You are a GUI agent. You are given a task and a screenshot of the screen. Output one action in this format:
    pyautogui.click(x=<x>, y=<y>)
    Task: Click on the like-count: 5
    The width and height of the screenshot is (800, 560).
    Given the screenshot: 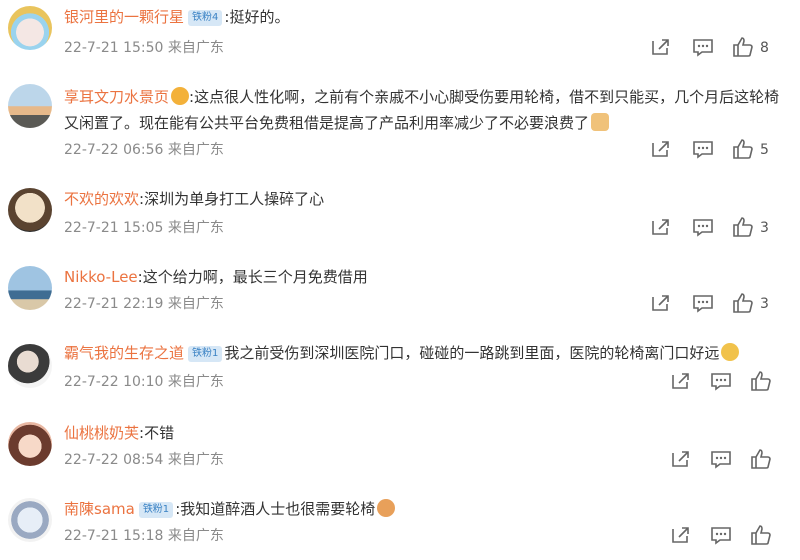 What is the action you would take?
    pyautogui.click(x=764, y=150)
    